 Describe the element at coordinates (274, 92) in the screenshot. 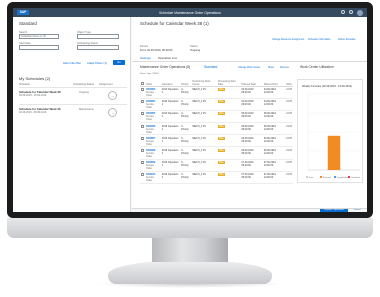

I see `planned-end-cell: 04.09.2019 12:00:00` at that location.